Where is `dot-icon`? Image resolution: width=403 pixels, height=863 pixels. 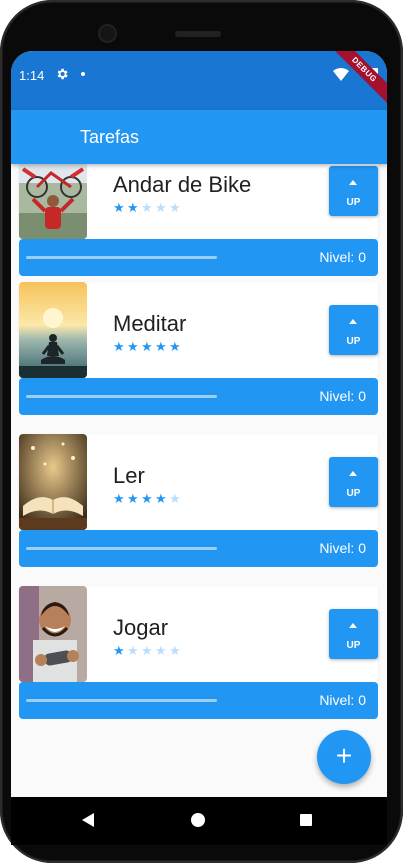
dot-icon is located at coordinates (83, 74).